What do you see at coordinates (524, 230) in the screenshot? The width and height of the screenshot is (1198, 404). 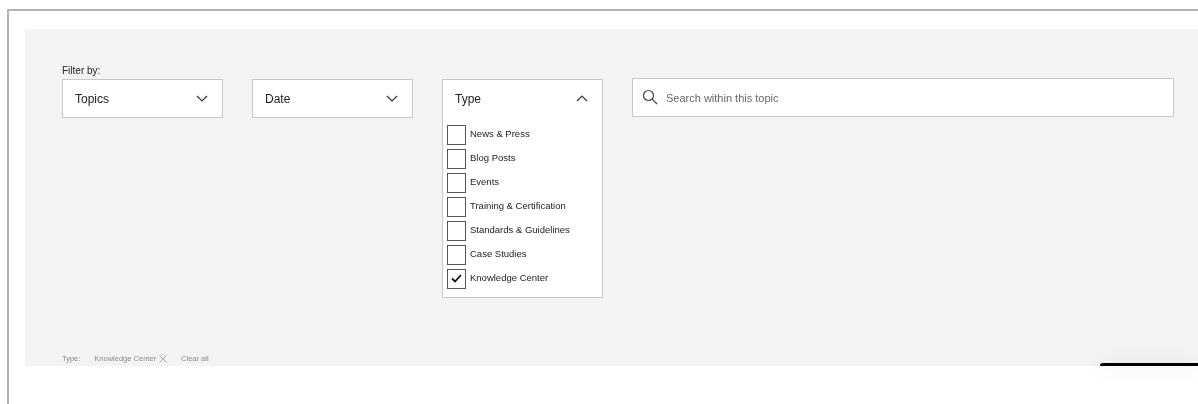 I see `checkbox-option: Standards & Guidelines` at bounding box center [524, 230].